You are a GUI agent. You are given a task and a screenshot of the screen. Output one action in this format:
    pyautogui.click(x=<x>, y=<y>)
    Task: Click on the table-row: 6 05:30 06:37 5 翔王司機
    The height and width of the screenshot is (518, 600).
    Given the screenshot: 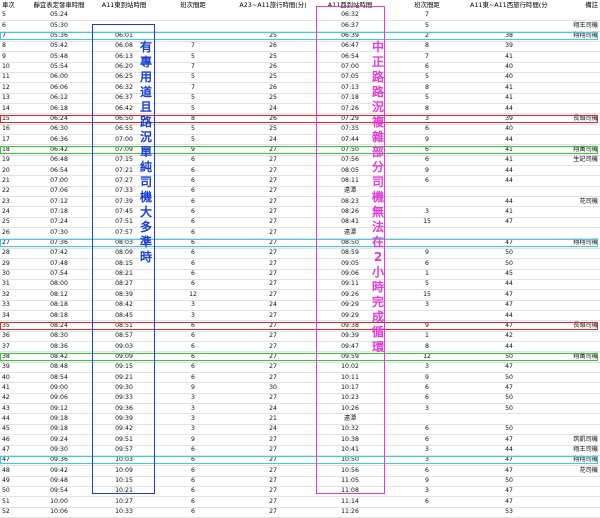 What is the action you would take?
    pyautogui.click(x=300, y=26)
    